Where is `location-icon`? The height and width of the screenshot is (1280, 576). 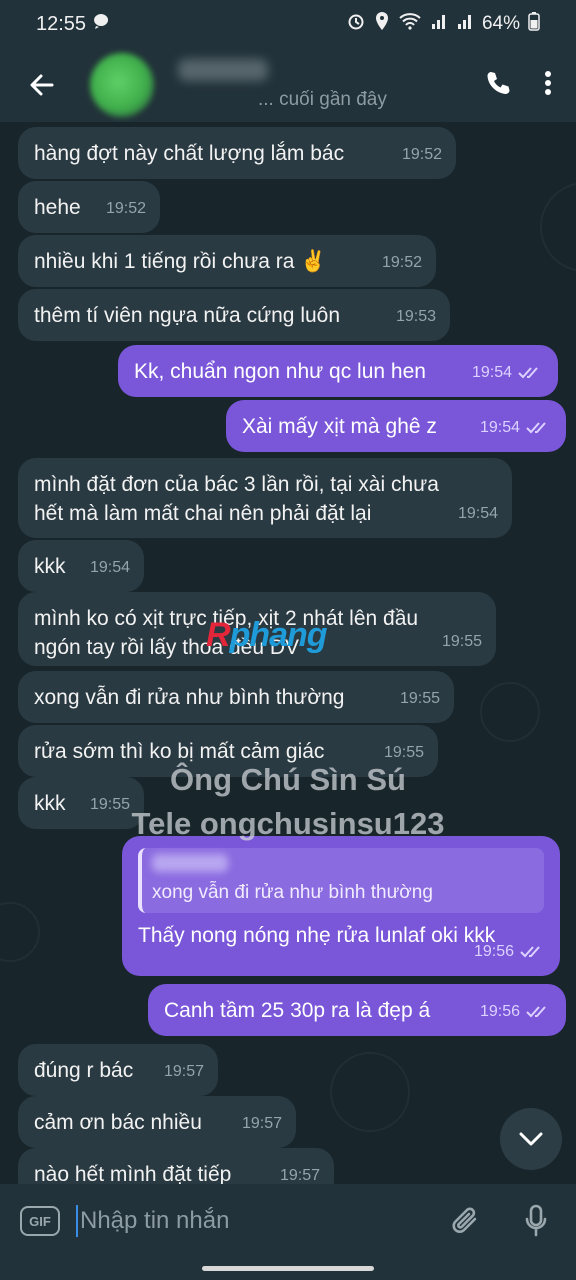 location-icon is located at coordinates (382, 24).